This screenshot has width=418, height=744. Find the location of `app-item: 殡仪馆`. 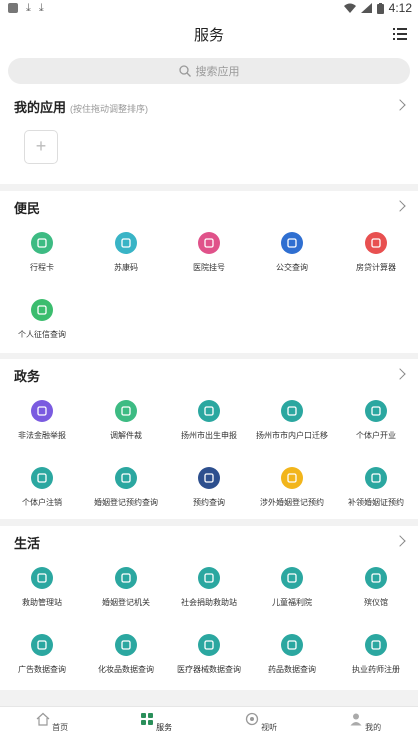

app-item: 殡仪馆 is located at coordinates (376, 587).